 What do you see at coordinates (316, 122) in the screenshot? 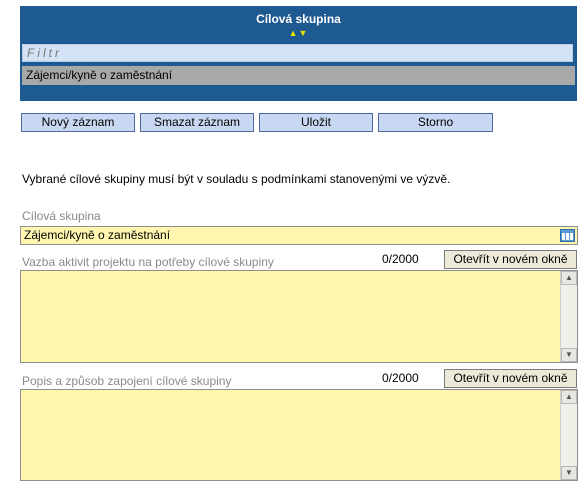
I see `save-button: Uložit` at bounding box center [316, 122].